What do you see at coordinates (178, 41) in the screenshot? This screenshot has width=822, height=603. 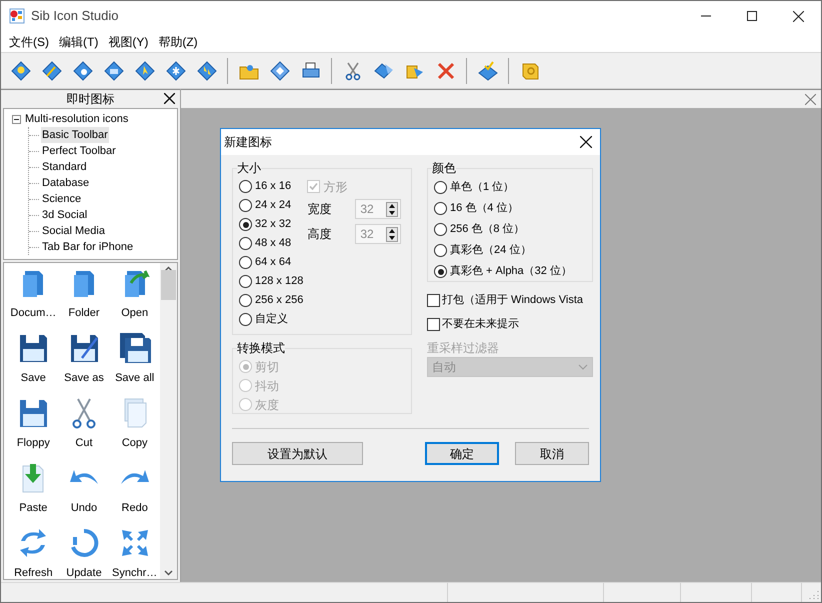 I see `menu-item: 帮助(Z)` at bounding box center [178, 41].